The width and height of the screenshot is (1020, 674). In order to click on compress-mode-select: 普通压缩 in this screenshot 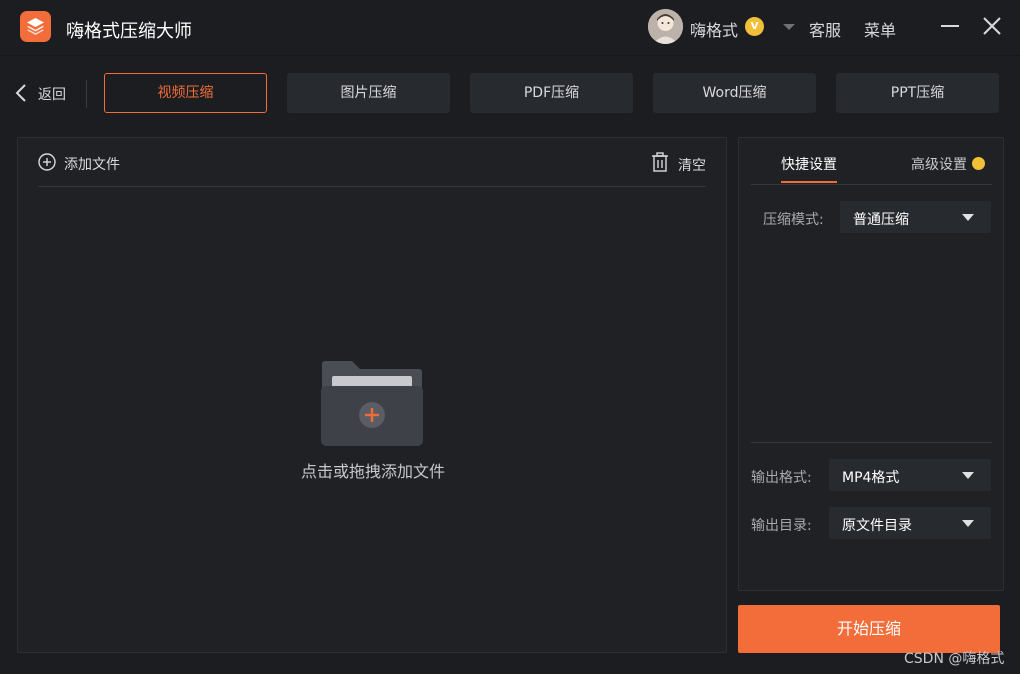, I will do `click(915, 217)`.